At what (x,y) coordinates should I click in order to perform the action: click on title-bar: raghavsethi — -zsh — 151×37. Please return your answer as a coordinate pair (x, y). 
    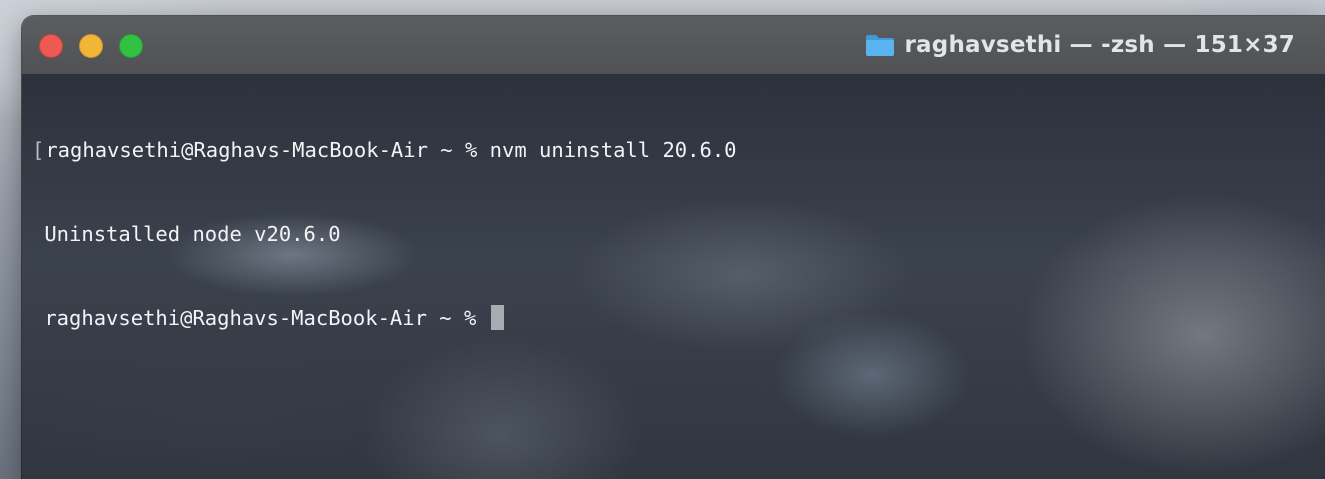
    Looking at the image, I should click on (673, 45).